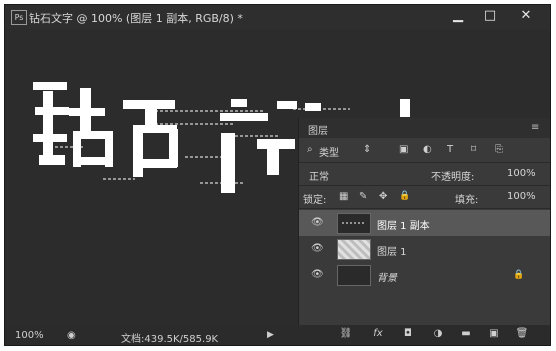 The image size is (556, 351). Describe the element at coordinates (136, 18) in the screenshot. I see `document-tab-title: 钻石文字 @ 100% (图层 1 副本, RGB/8) *` at that location.